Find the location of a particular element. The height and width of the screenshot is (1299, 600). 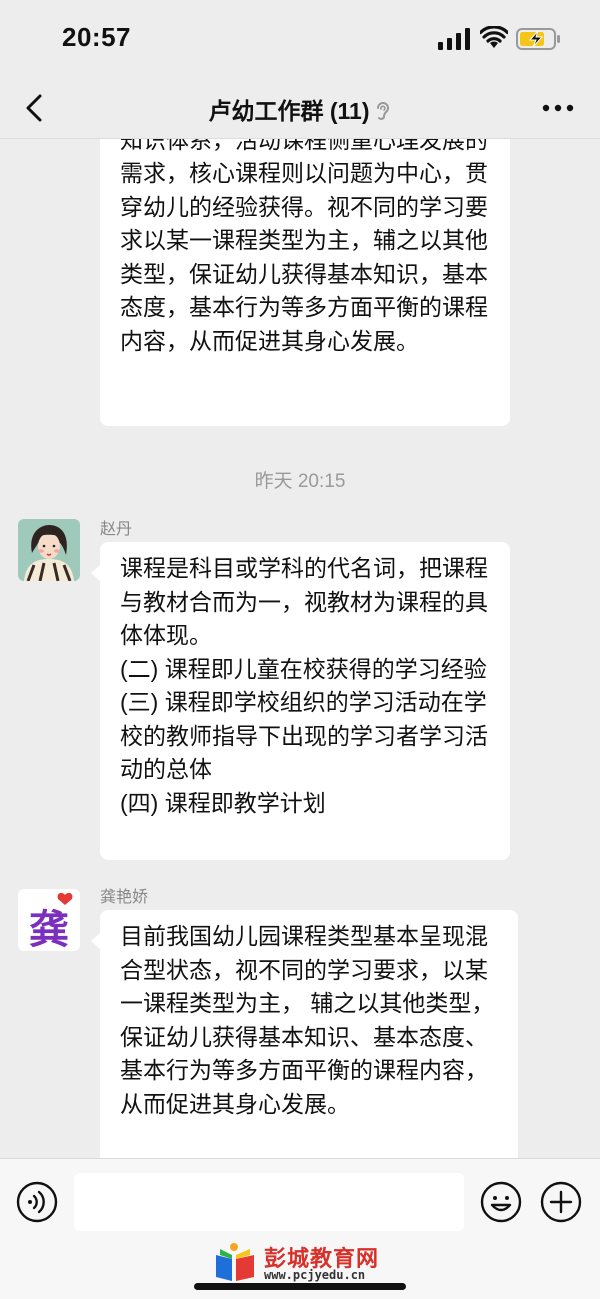

chat-input-bar: 彭城教育网 www.pcjyedu.cn is located at coordinates (300, 1228).